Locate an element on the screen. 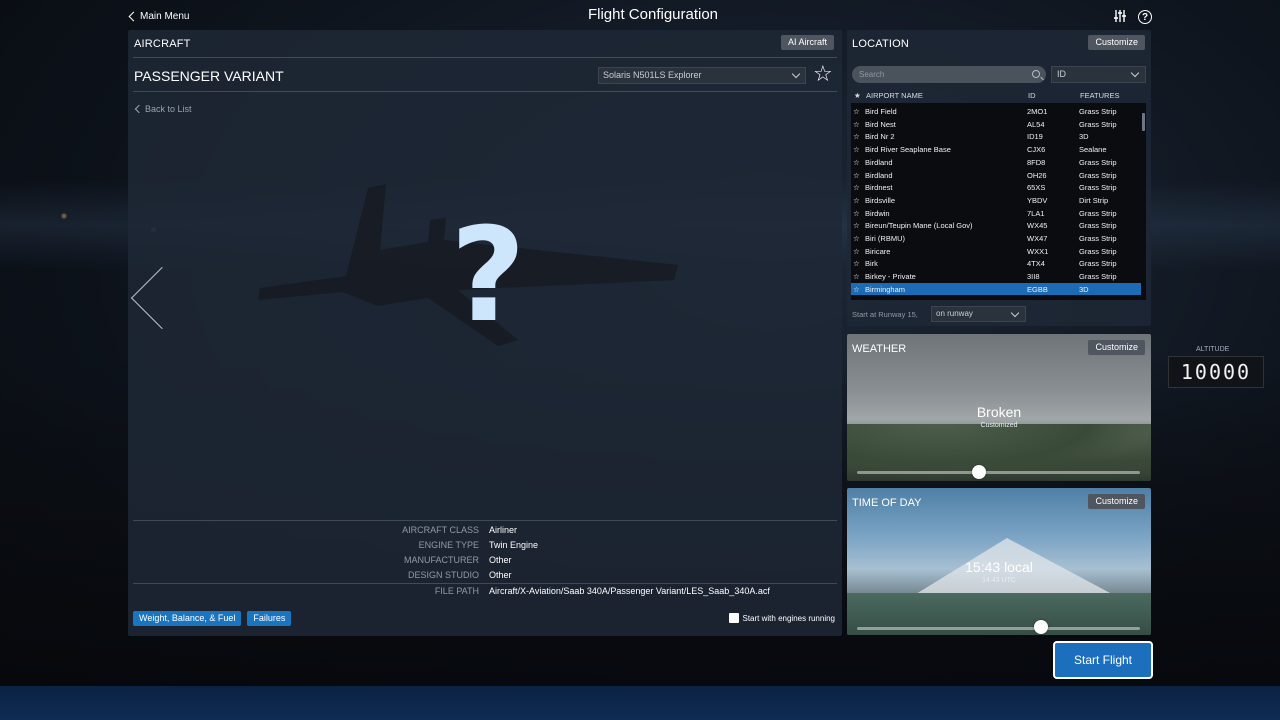 The width and height of the screenshot is (1280, 720). start-runway-label: Start at Runway 15, is located at coordinates (885, 314).